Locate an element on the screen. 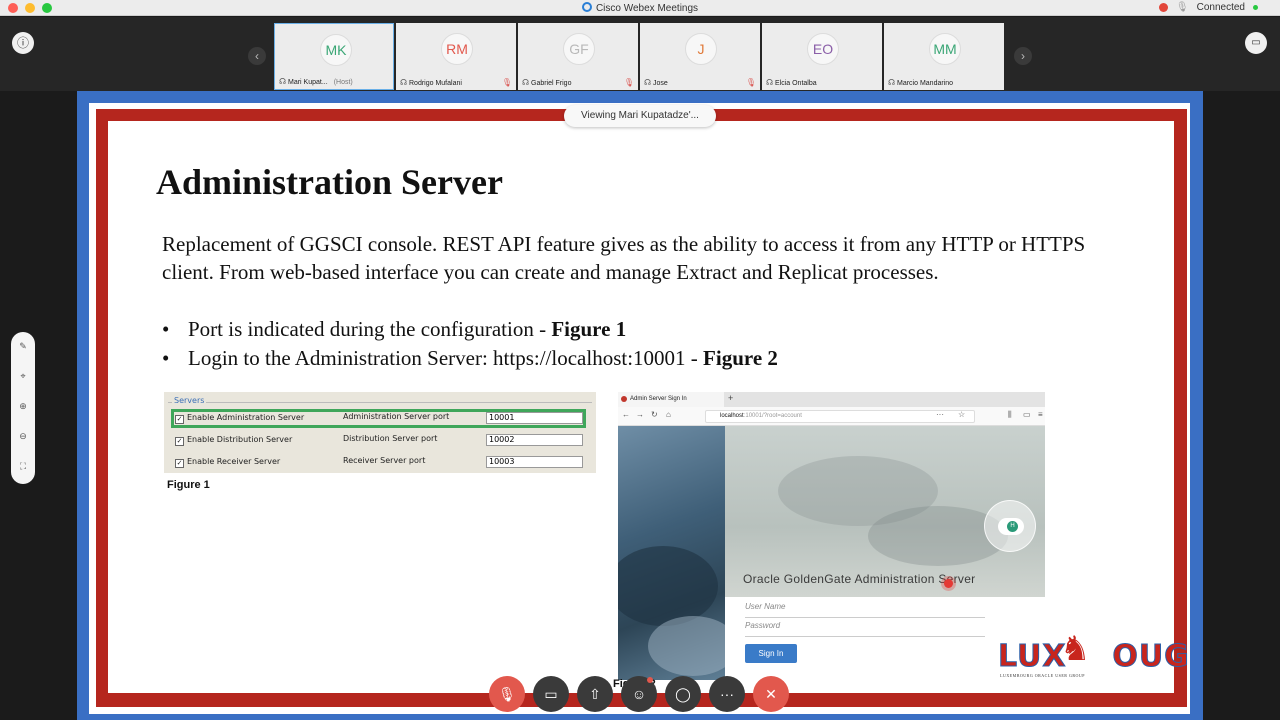 Image resolution: width=1280 pixels, height=720 pixels. annotation-toolbar: ✎ ⌖ ⊕ ⊖ ⛶ is located at coordinates (23, 408).